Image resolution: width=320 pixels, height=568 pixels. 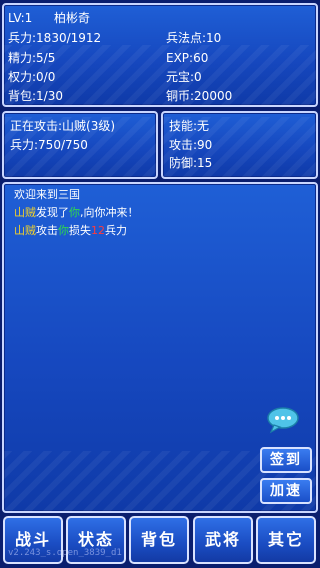 I want to click on skill-value: 技能:无, so click(x=189, y=126).